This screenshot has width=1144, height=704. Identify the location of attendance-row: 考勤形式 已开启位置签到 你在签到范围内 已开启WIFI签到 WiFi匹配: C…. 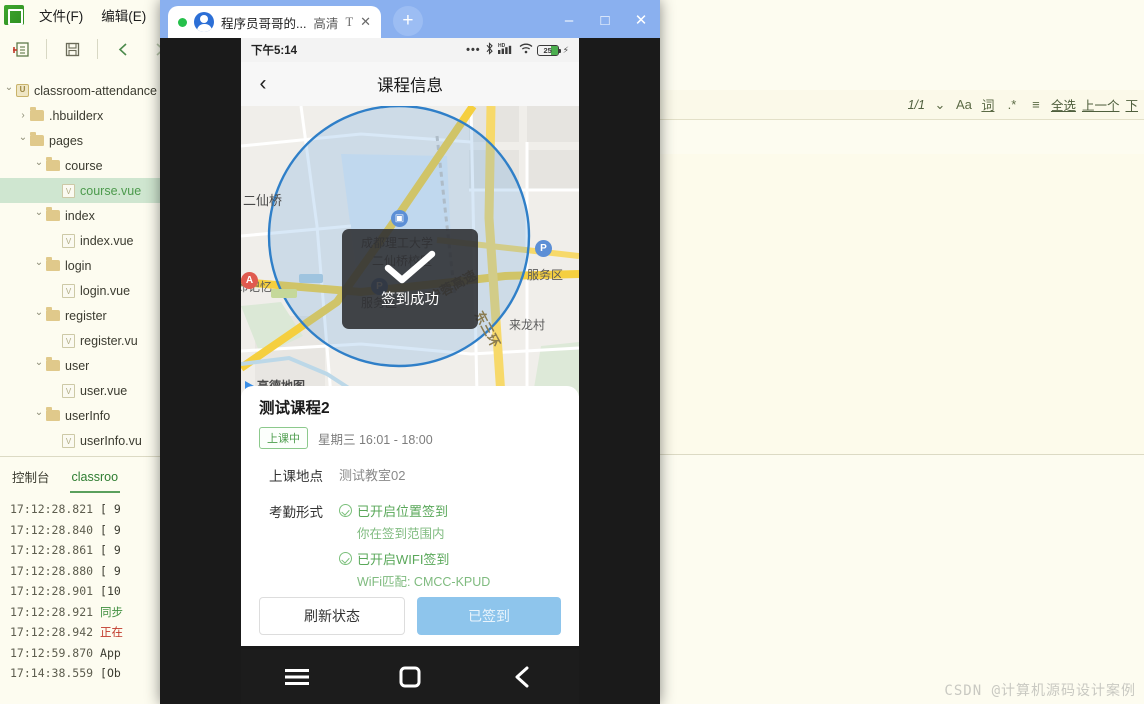
(410, 549).